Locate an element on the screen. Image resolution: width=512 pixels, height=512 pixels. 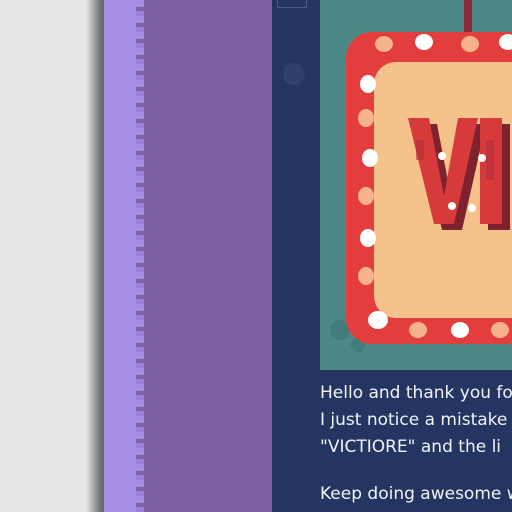
message-line: I just notice a mistake i is located at coordinates (416, 420).